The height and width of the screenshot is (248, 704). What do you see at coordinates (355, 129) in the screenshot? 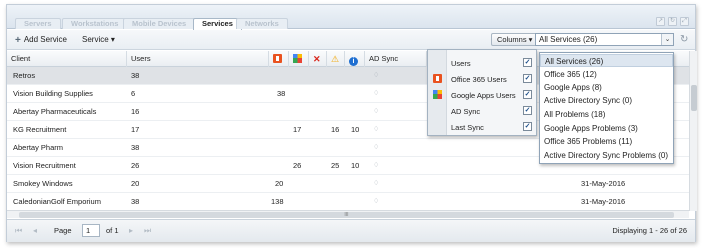
I see `cell-info: 10` at bounding box center [355, 129].